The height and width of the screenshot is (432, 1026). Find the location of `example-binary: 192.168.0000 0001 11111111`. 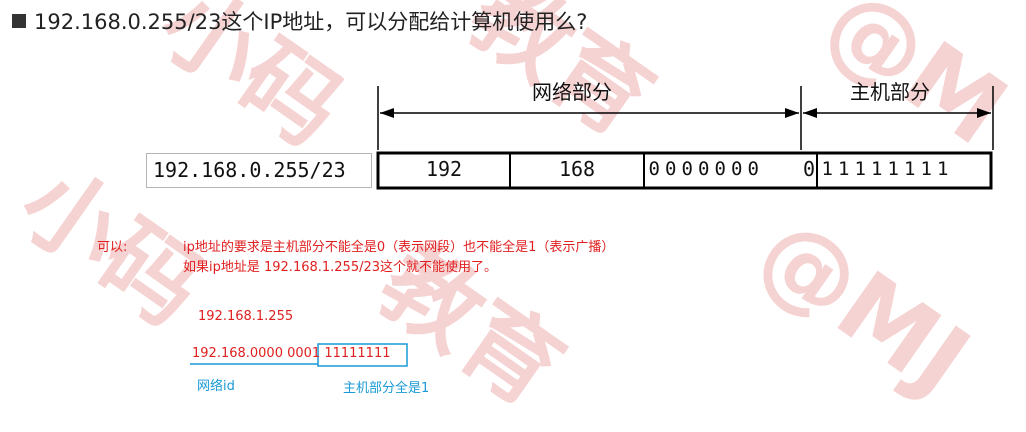

example-binary: 192.168.0000 0001 11111111 is located at coordinates (291, 353).